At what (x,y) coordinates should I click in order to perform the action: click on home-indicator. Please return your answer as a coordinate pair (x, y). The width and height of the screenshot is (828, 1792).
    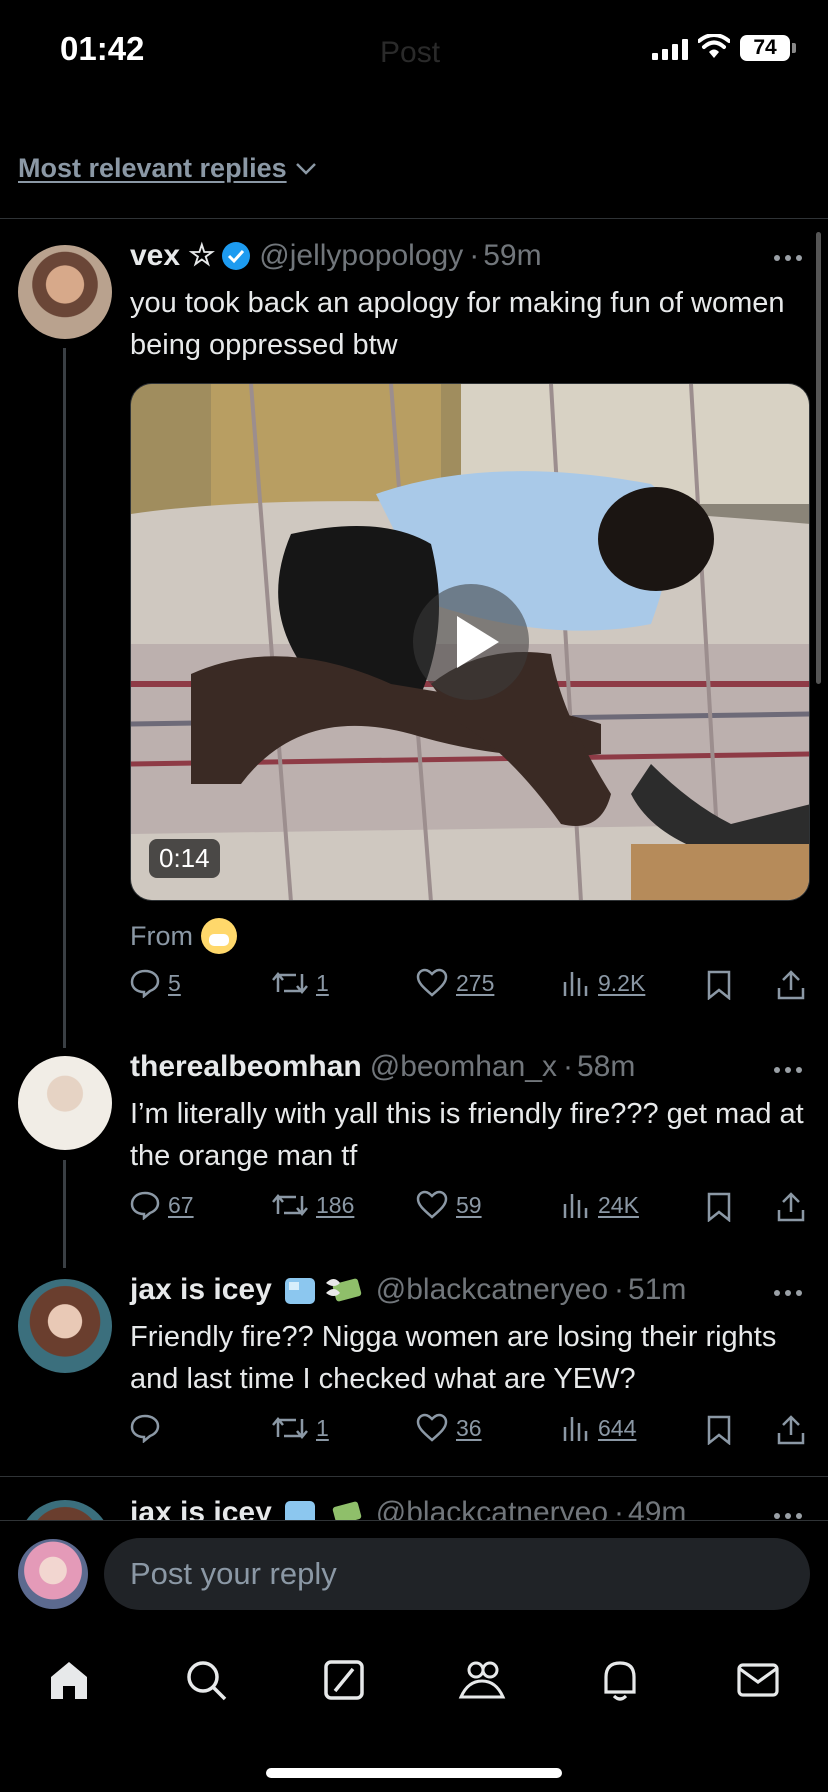
    Looking at the image, I should click on (414, 1773).